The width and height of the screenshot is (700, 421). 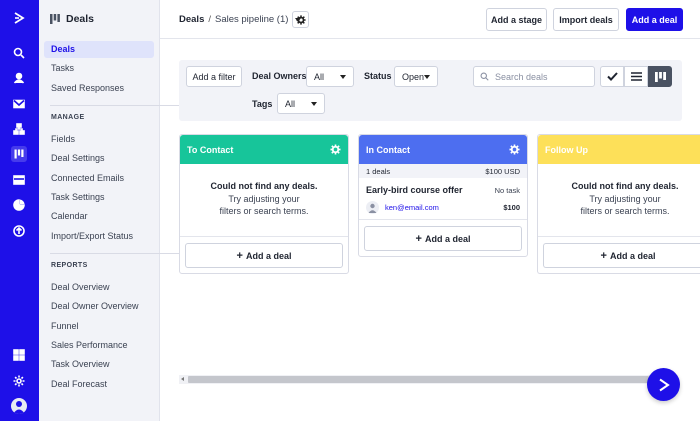 I want to click on search-placeholder: Search deals, so click(x=521, y=76).